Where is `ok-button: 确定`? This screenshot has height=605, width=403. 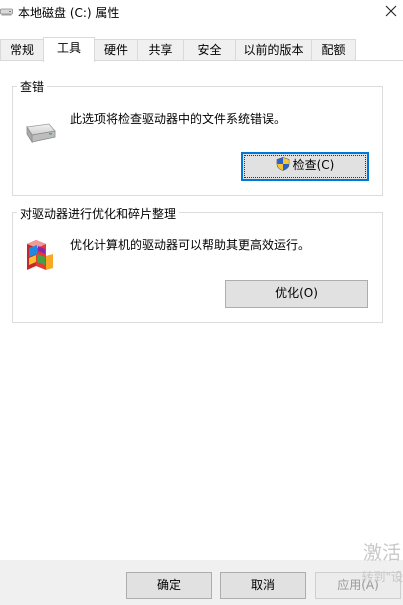 ok-button: 确定 is located at coordinates (169, 585).